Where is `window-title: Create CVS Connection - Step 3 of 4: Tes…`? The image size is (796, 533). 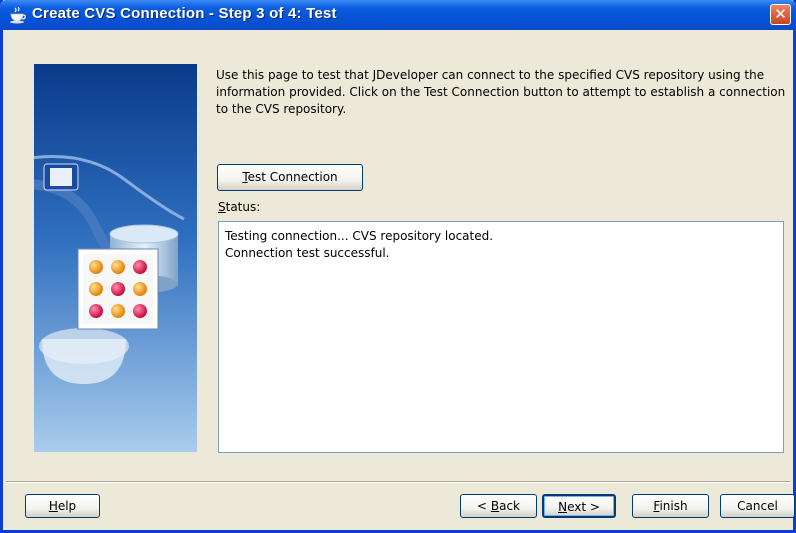
window-title: Create CVS Connection - Step 3 of 4: Tes… is located at coordinates (184, 13).